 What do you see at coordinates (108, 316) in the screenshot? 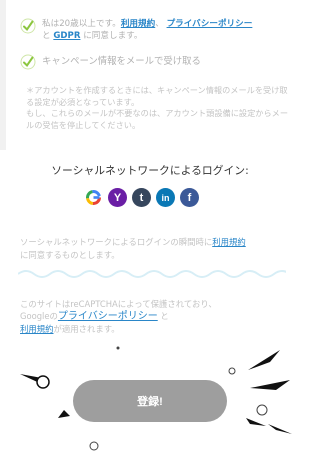
I see `google-privacy-link: プライバシーポリシー` at bounding box center [108, 316].